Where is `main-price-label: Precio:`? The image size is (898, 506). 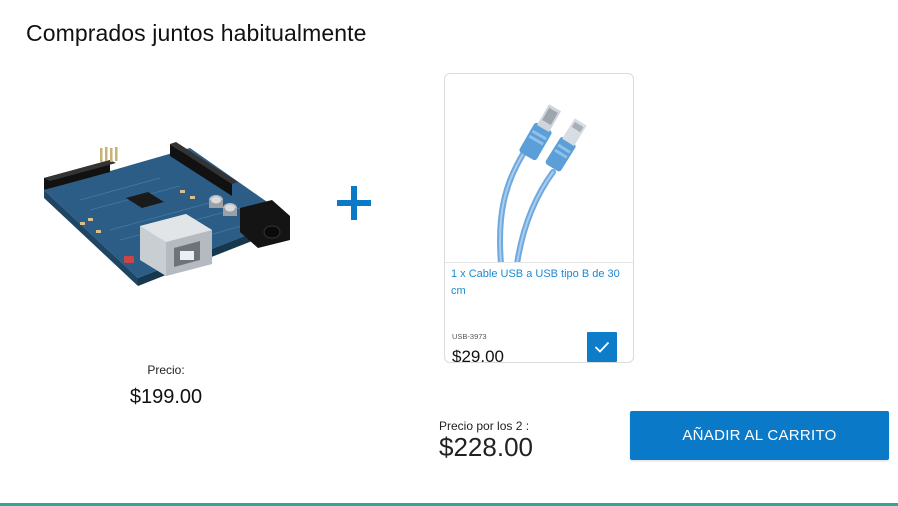 main-price-label: Precio: is located at coordinates (166, 370).